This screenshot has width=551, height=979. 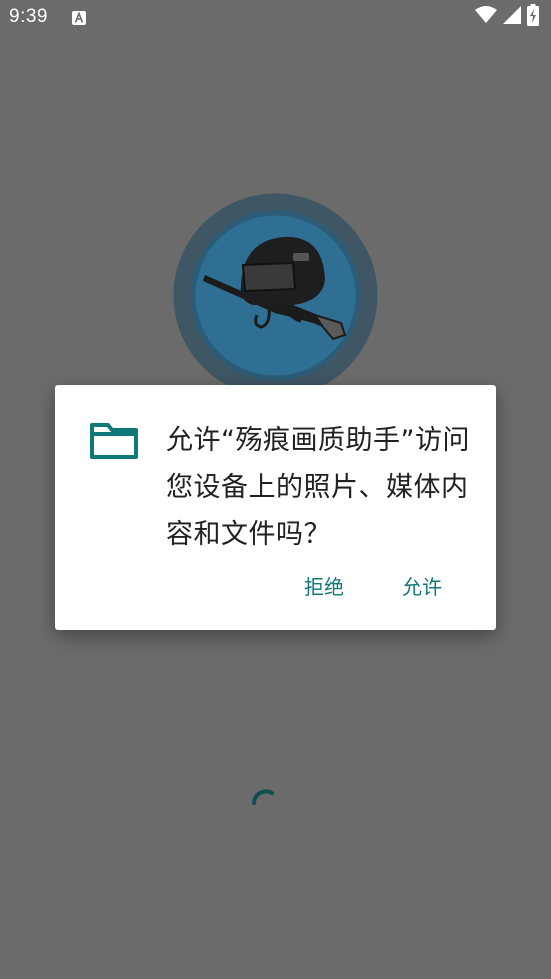 I want to click on status-bar: 9:39, so click(x=275, y=18).